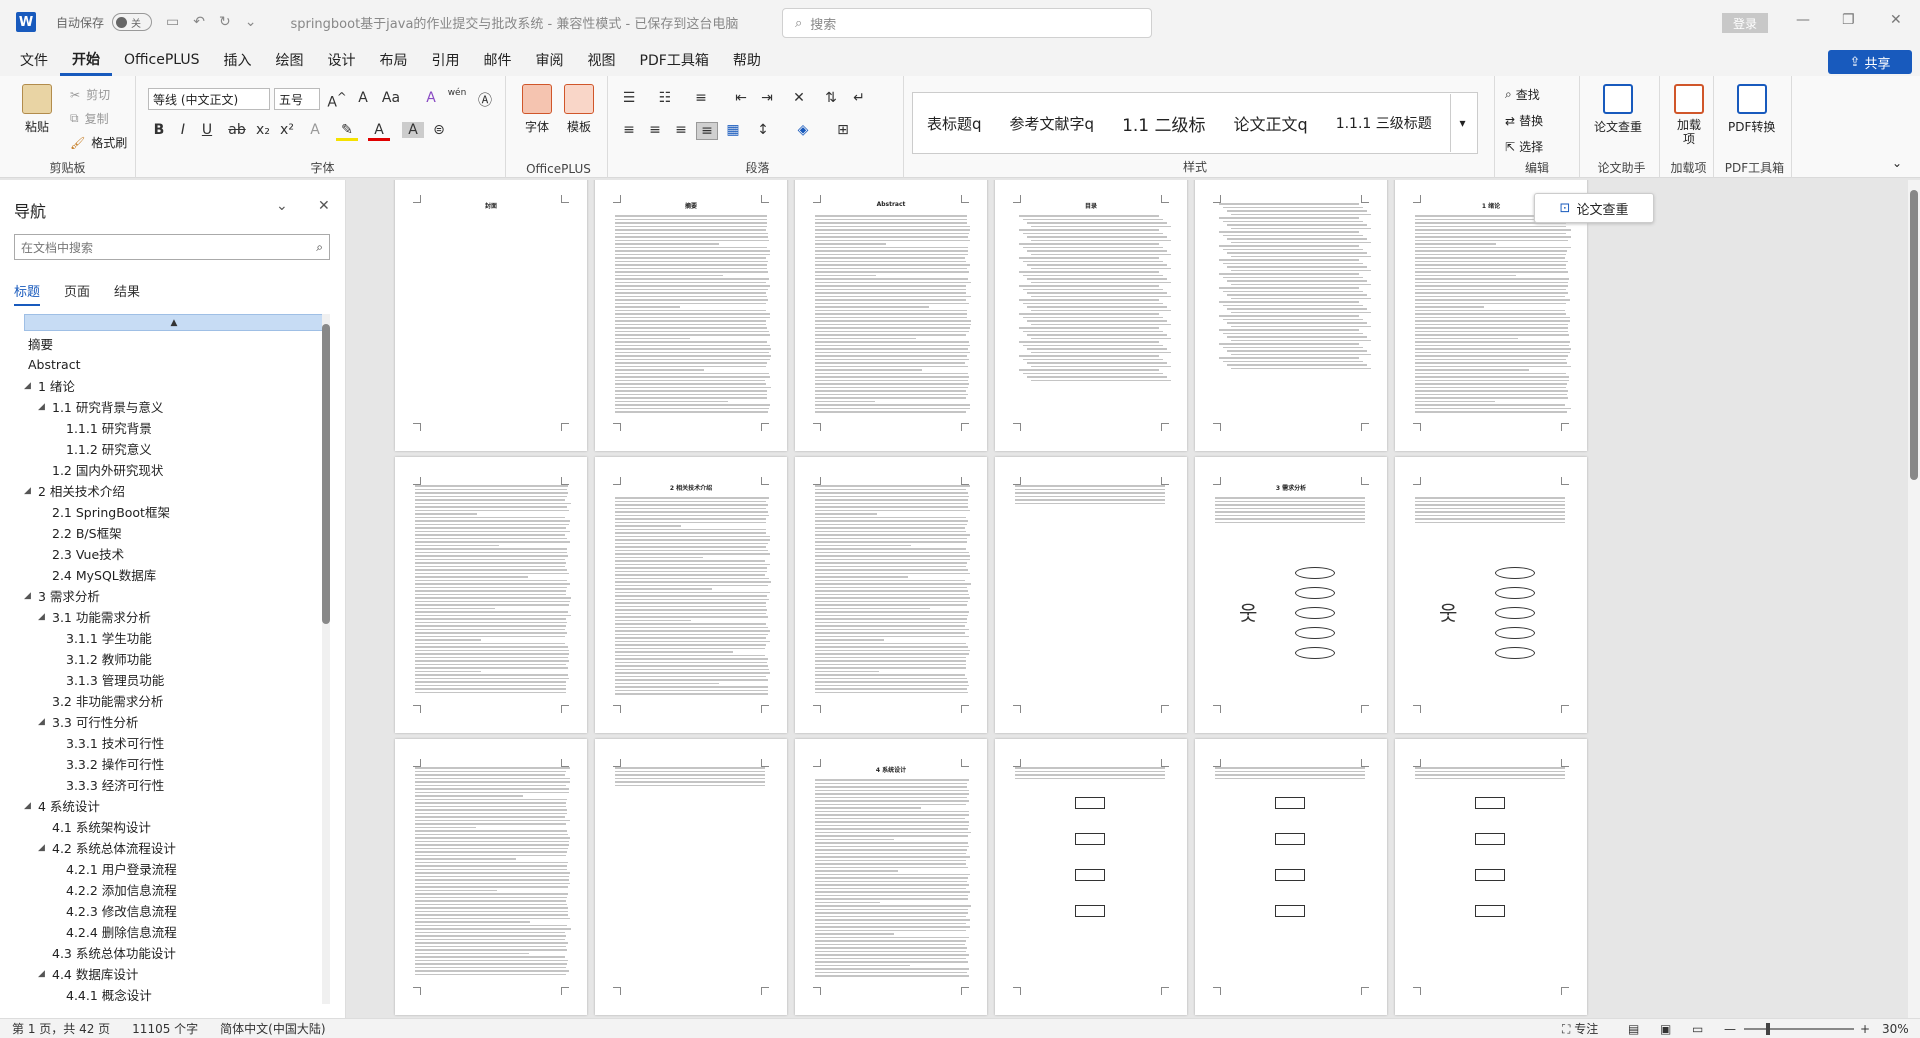  What do you see at coordinates (174, 910) in the screenshot?
I see `nav-heading-item: 4.2.3 修改信息流程` at bounding box center [174, 910].